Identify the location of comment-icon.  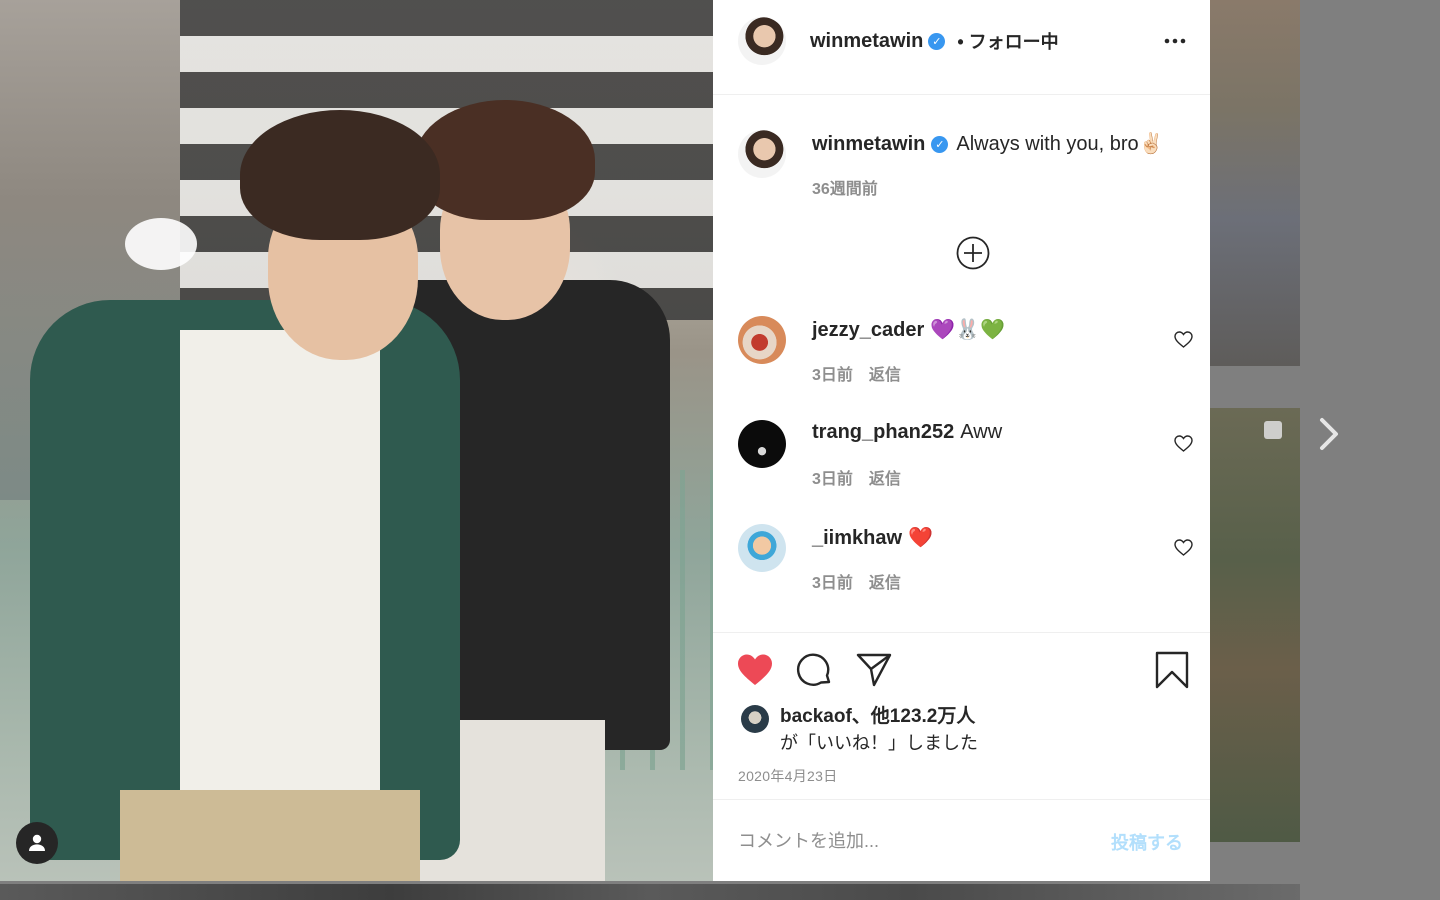
(815, 670).